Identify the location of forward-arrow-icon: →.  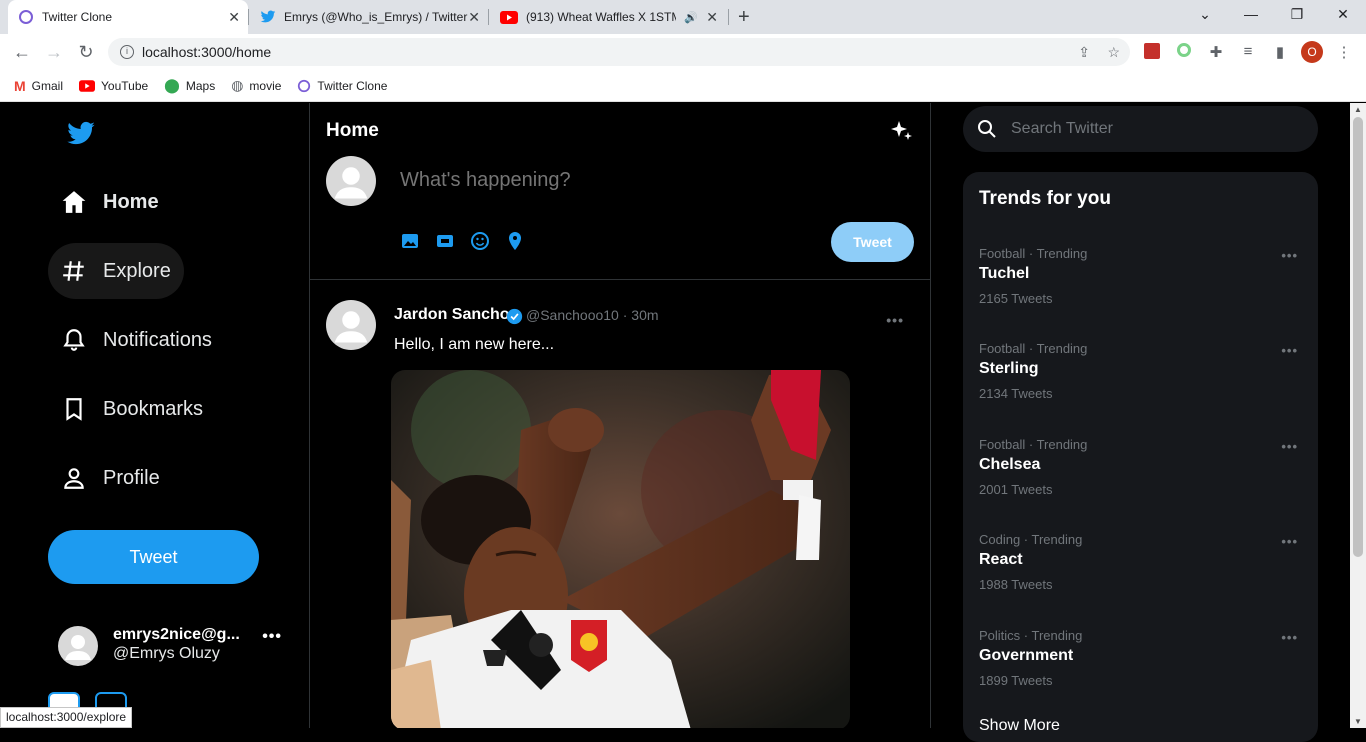
(54, 52).